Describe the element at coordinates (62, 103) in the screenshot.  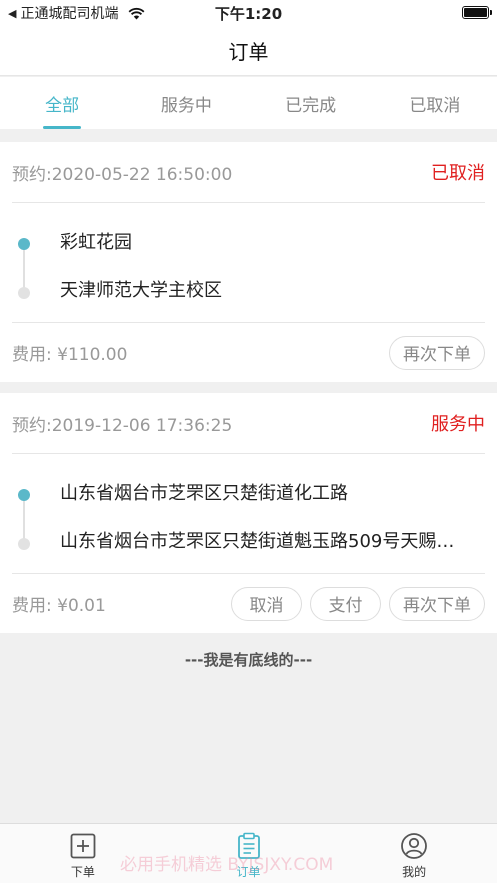
I see `tab-all: 全部` at that location.